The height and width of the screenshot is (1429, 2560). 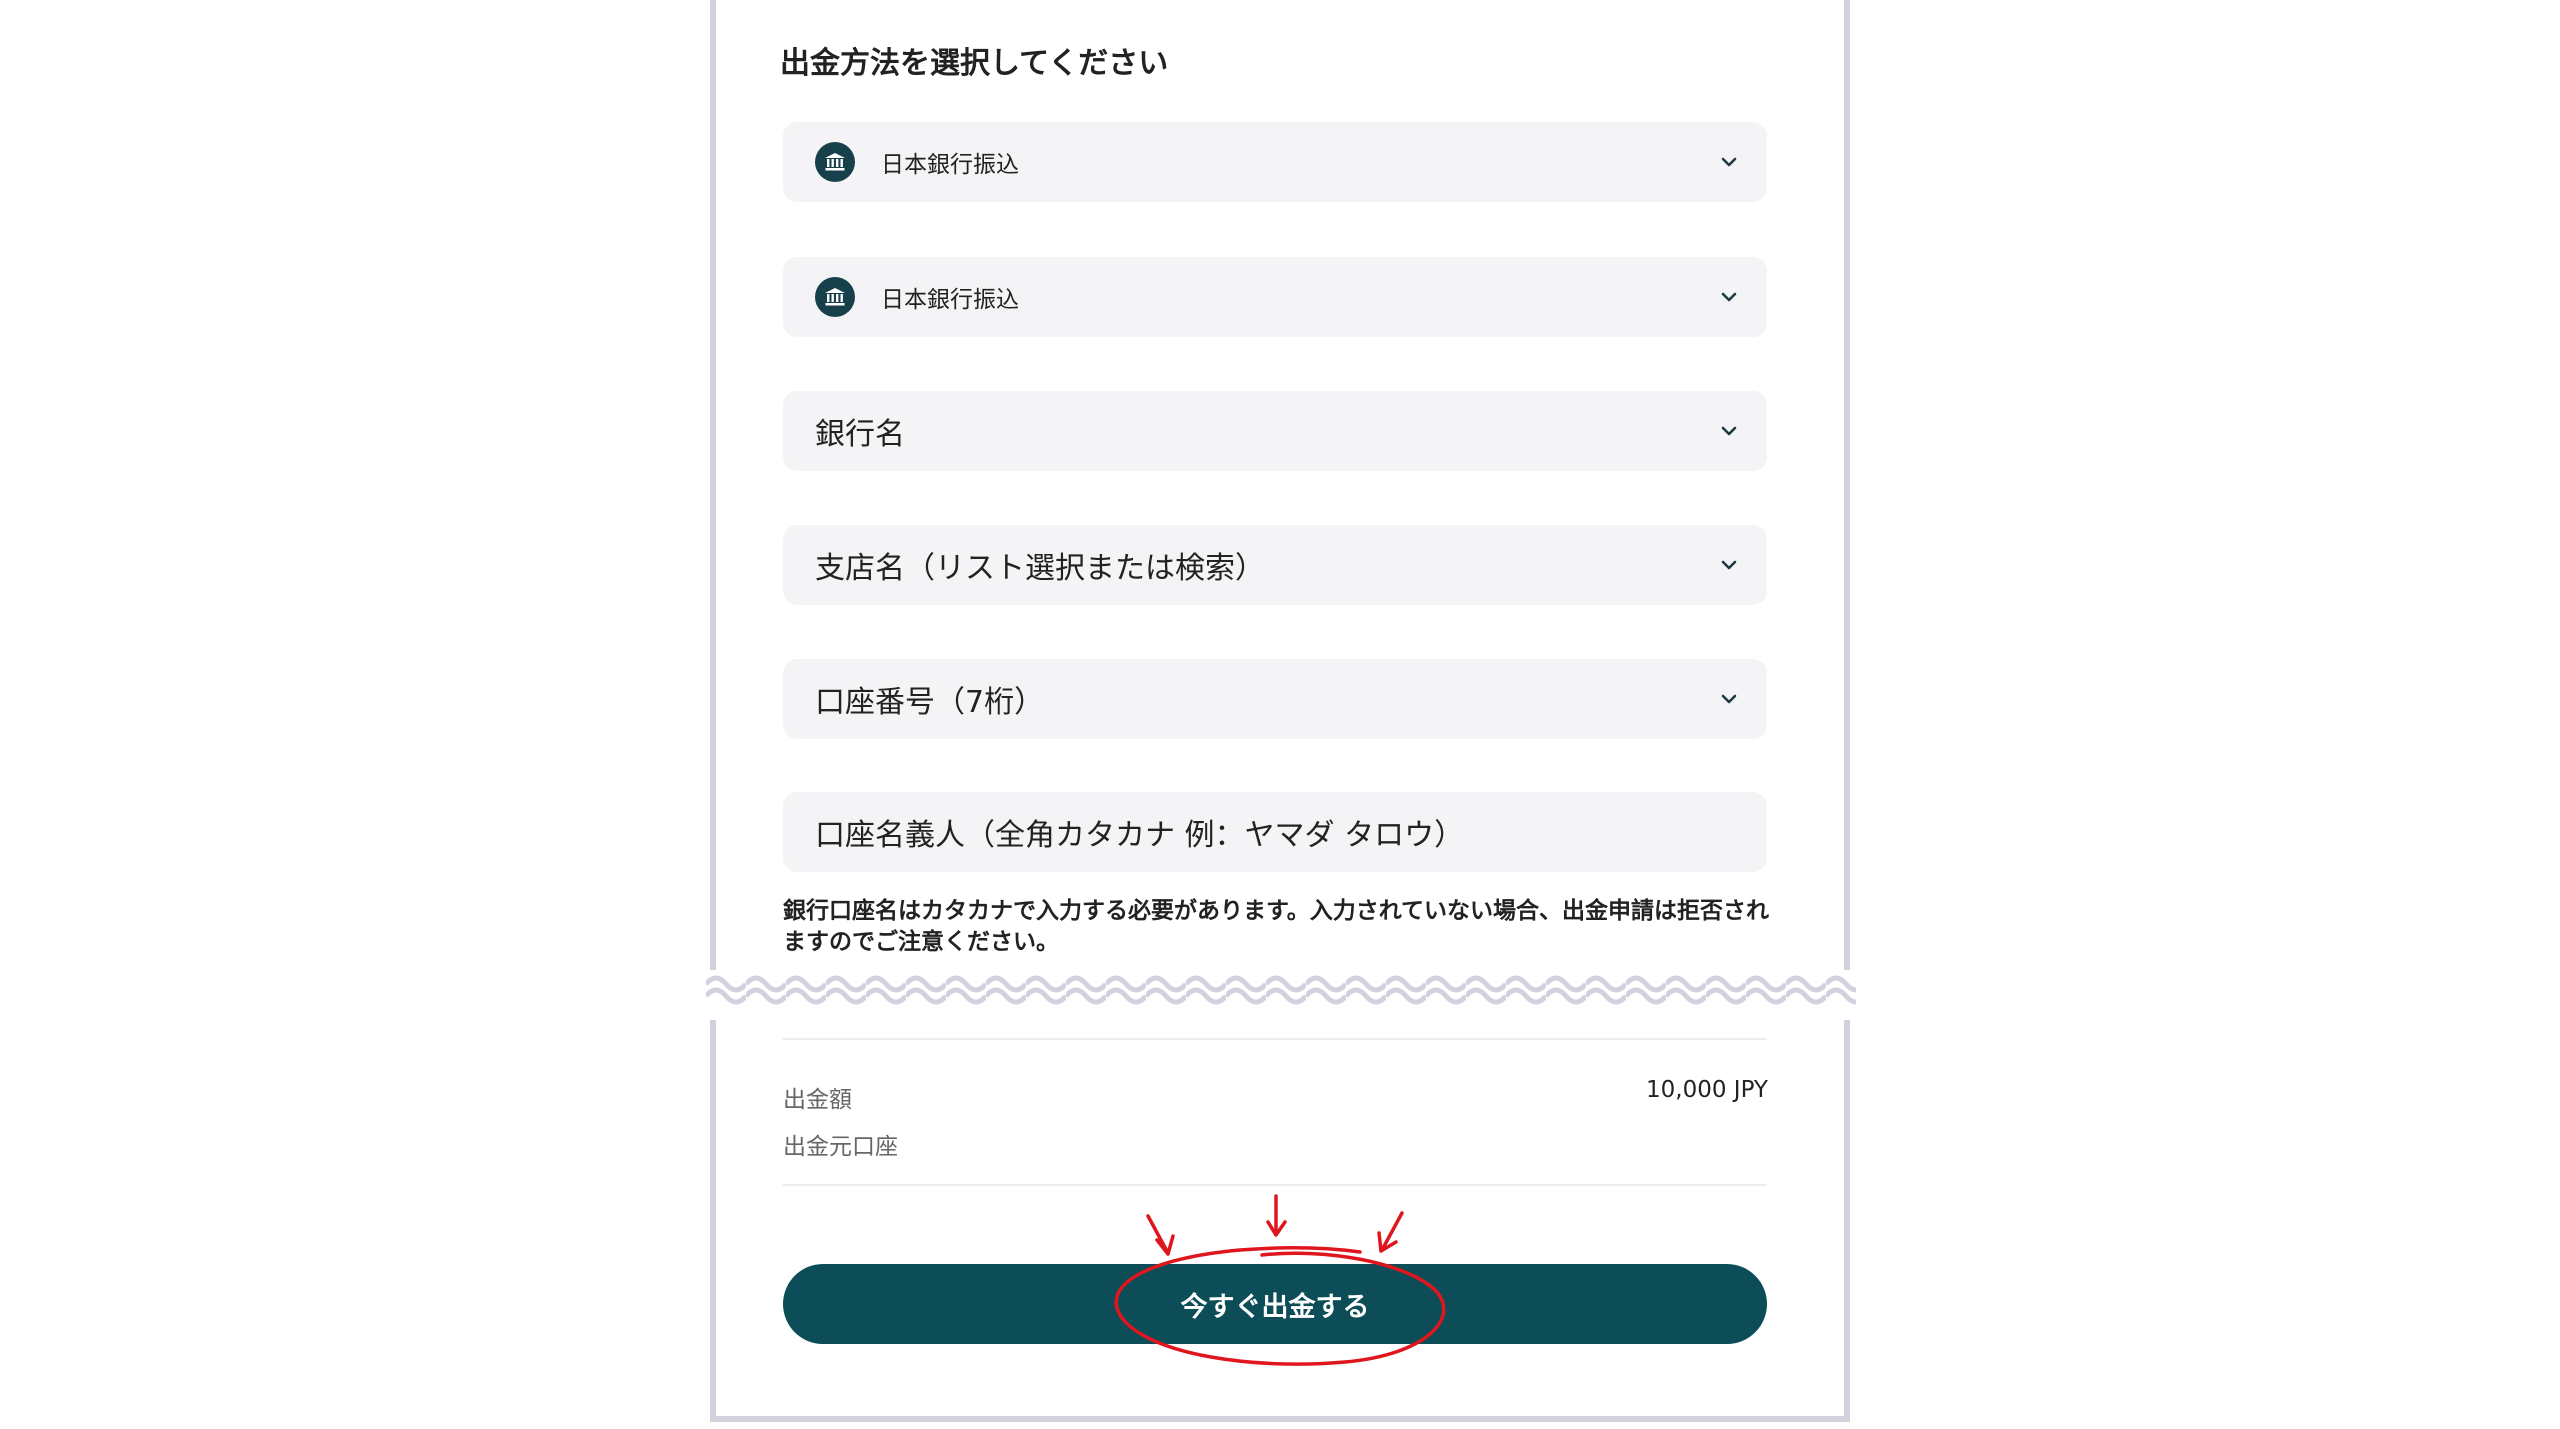 What do you see at coordinates (1275, 565) in the screenshot?
I see `branch-name-select: 支店名（リスト選択または検索）` at bounding box center [1275, 565].